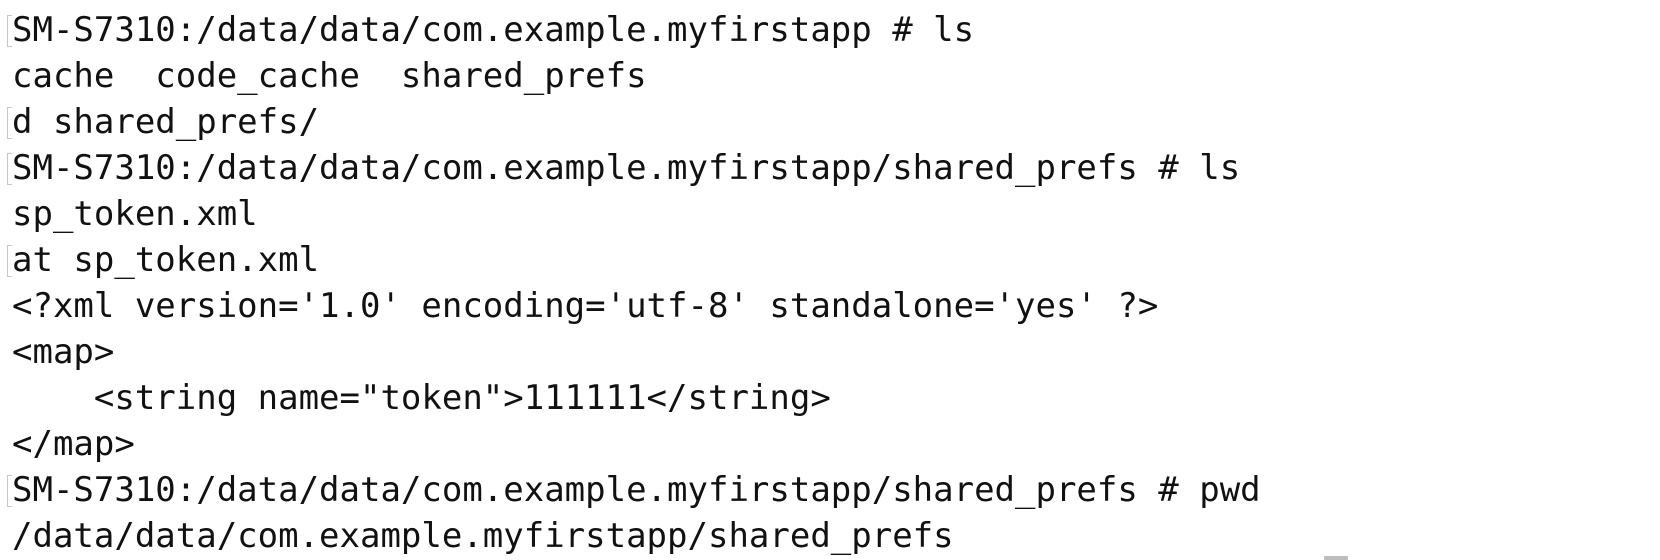 Image resolution: width=1660 pixels, height=560 pixels. Describe the element at coordinates (329, 76) in the screenshot. I see `terminal-line-2: cache code_cache shared_prefs` at that location.